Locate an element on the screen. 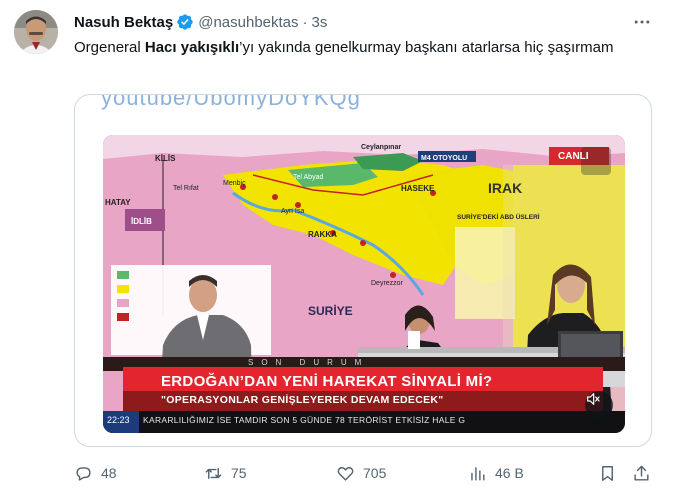 The image size is (673, 503). reply-icon is located at coordinates (83, 473).